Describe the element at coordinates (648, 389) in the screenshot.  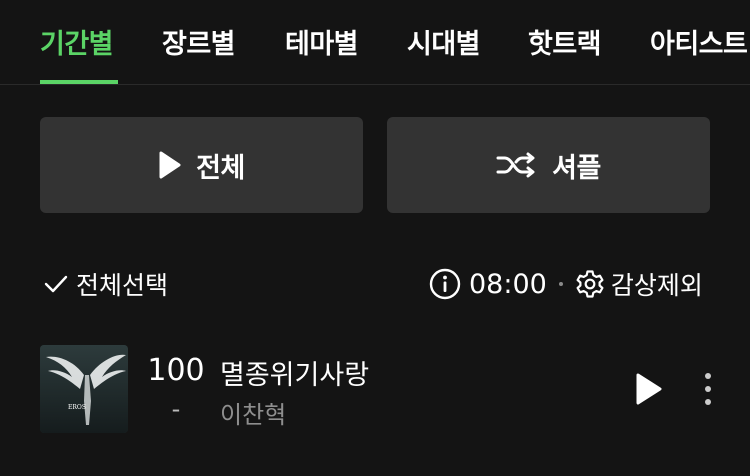
I see `track-play-button` at that location.